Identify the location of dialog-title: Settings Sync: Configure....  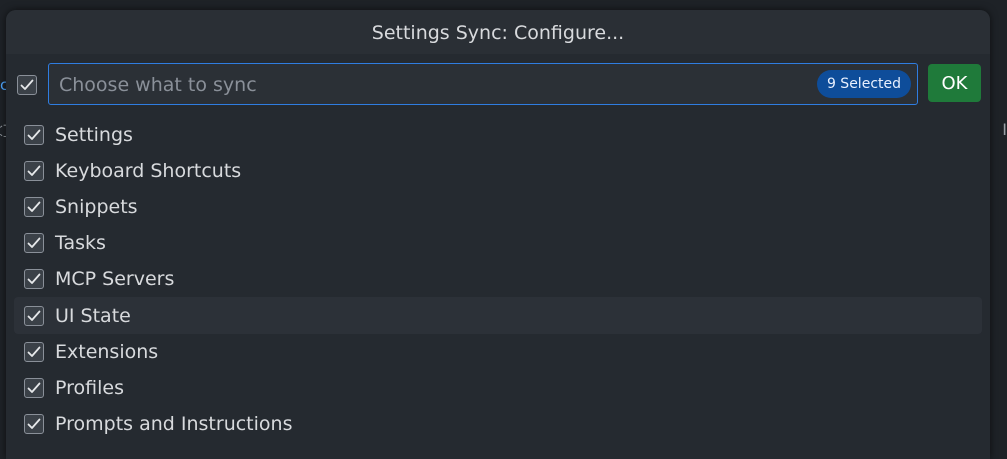
(498, 32).